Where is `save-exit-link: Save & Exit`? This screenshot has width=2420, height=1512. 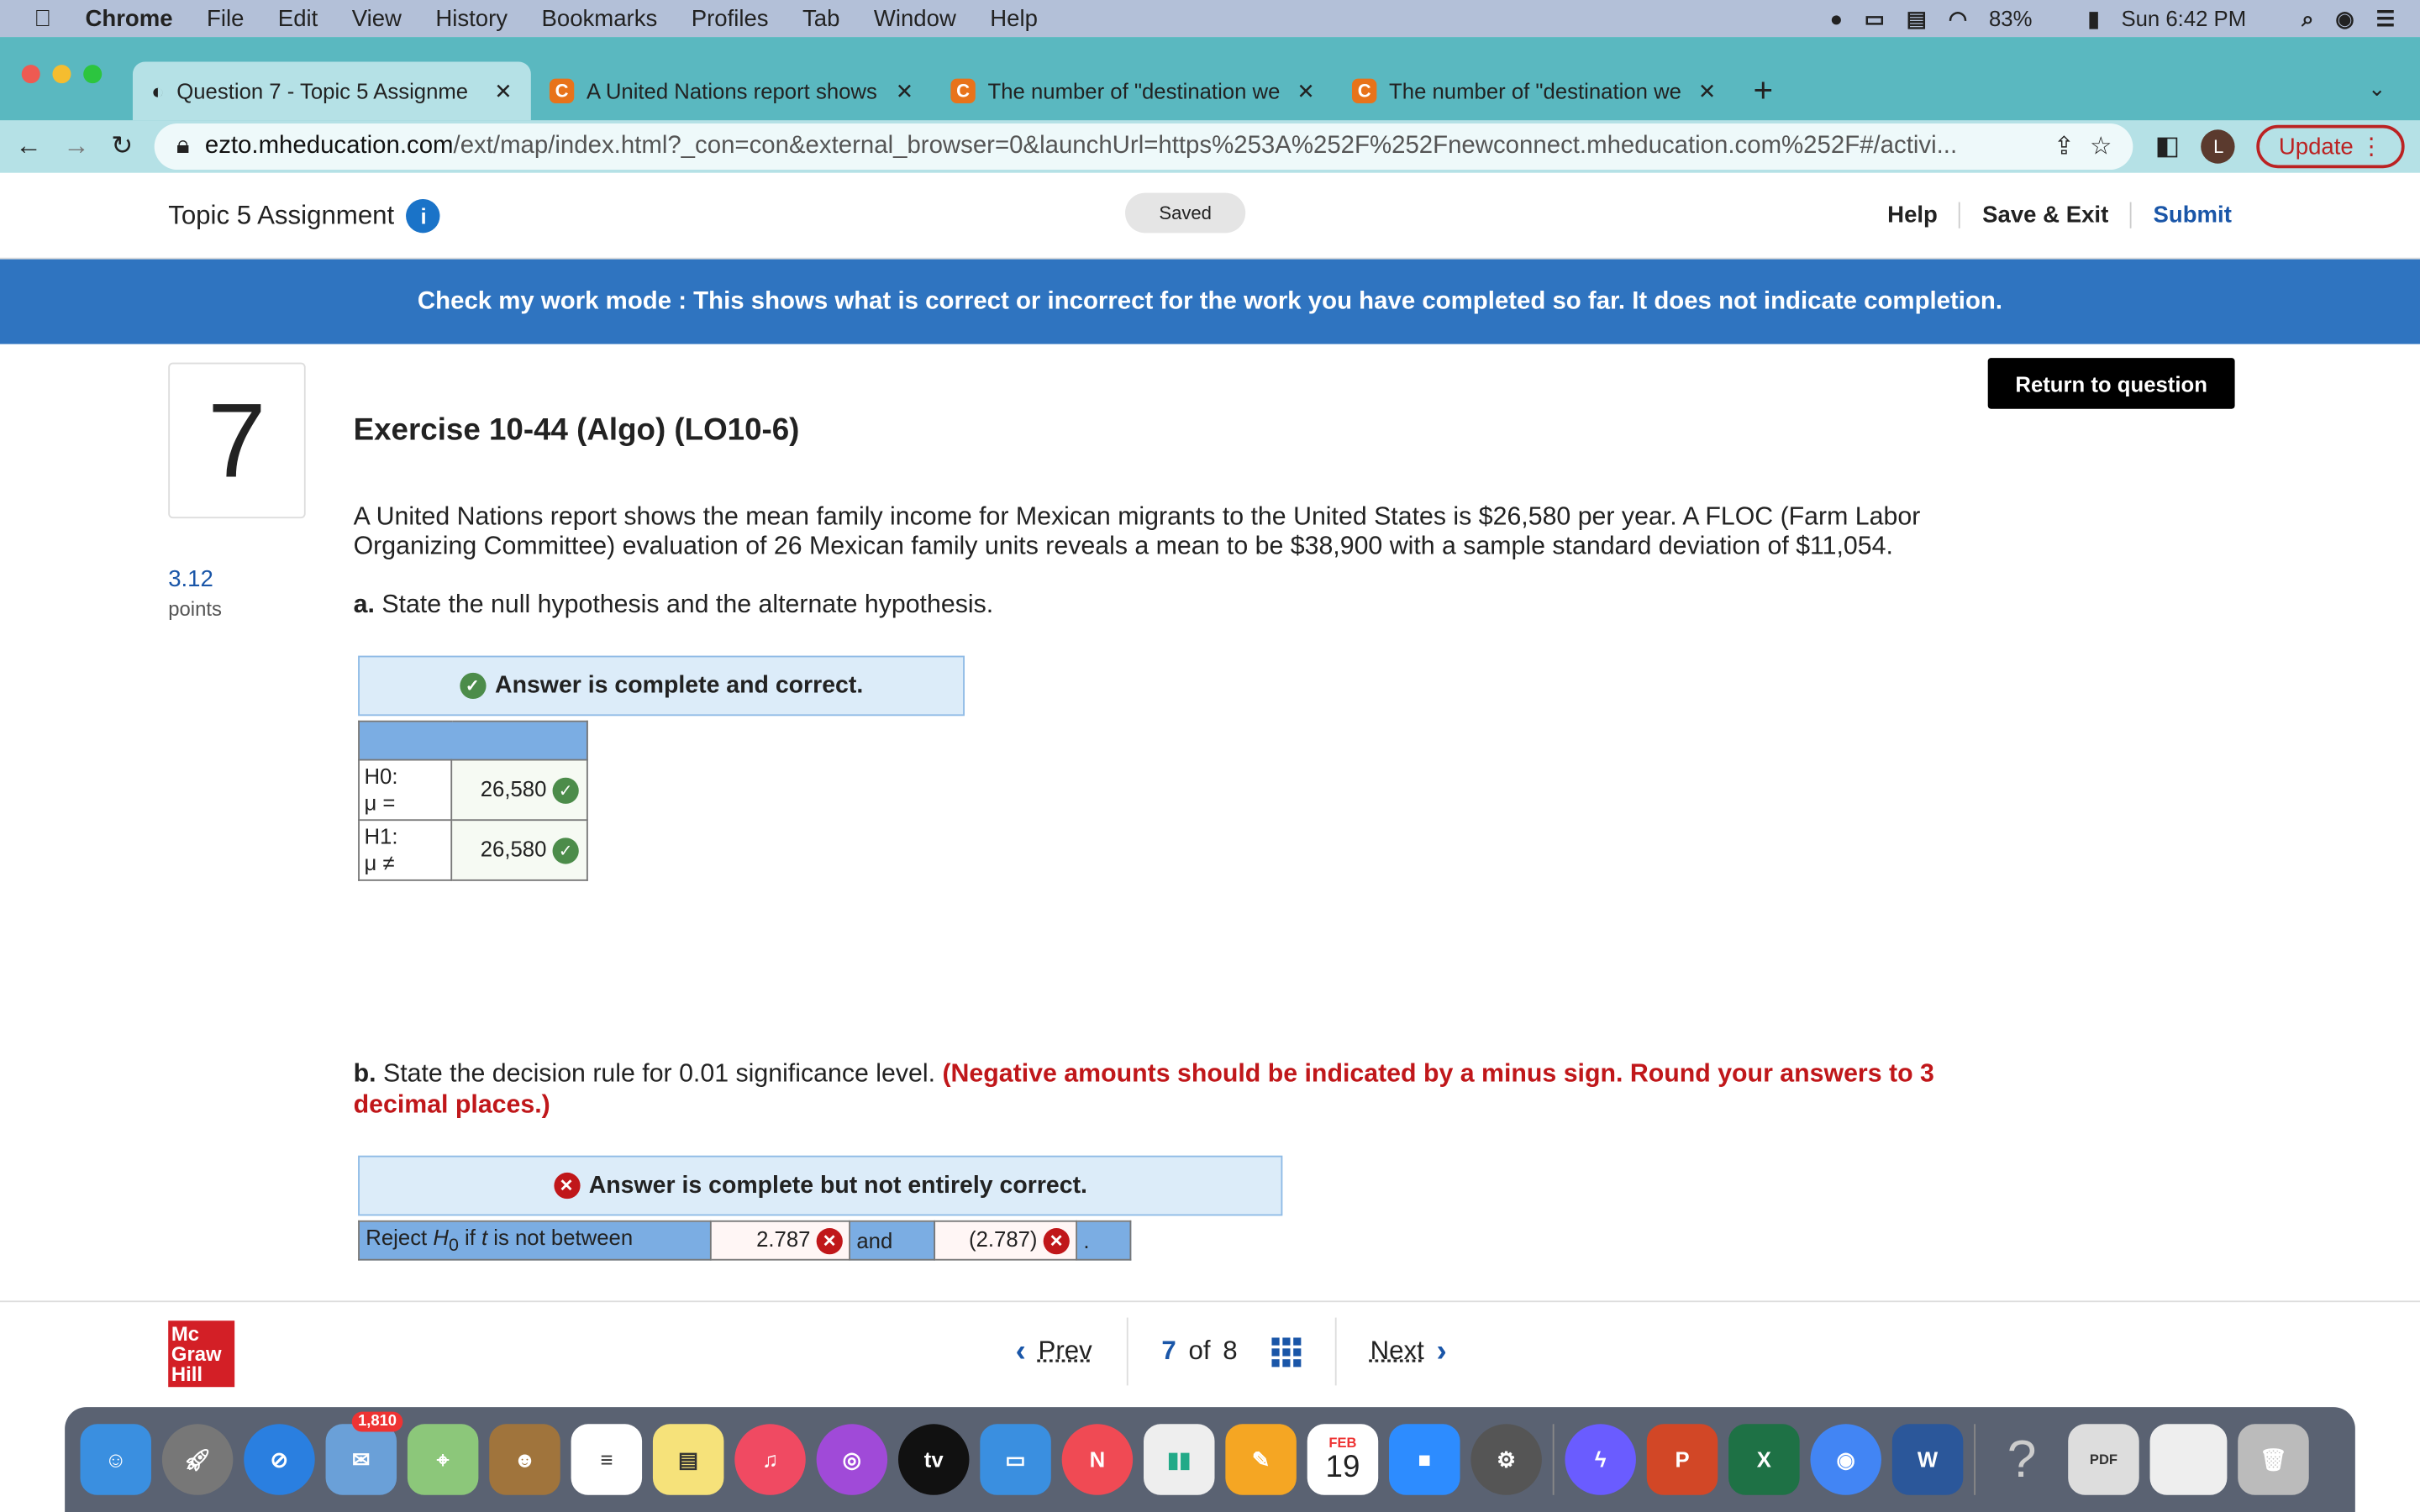 save-exit-link: Save & Exit is located at coordinates (2046, 215).